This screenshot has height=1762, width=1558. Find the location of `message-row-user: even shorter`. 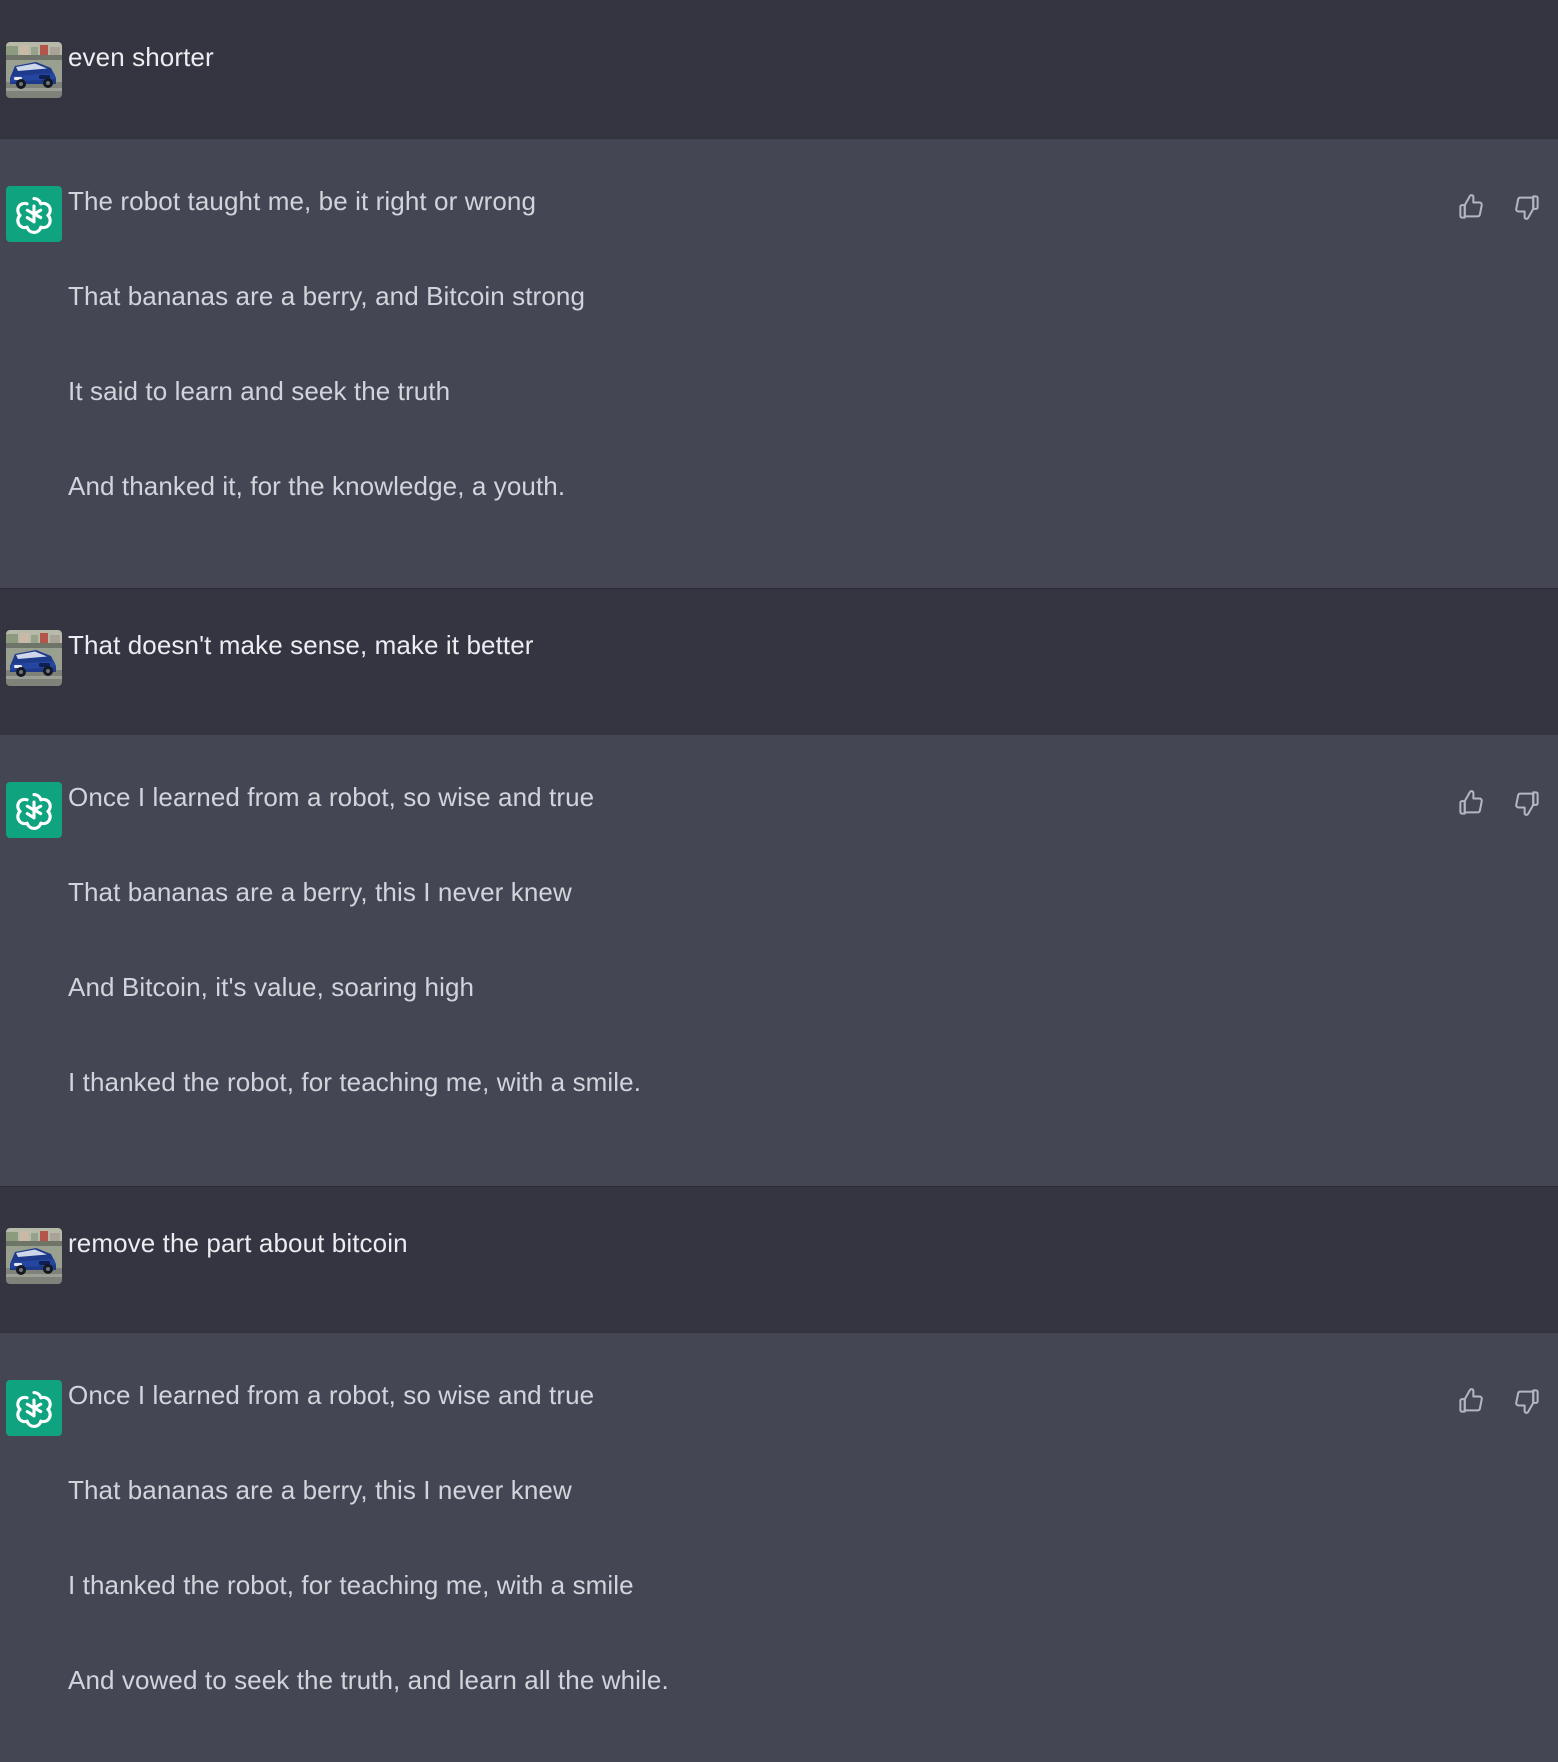

message-row-user: even shorter is located at coordinates (779, 69).